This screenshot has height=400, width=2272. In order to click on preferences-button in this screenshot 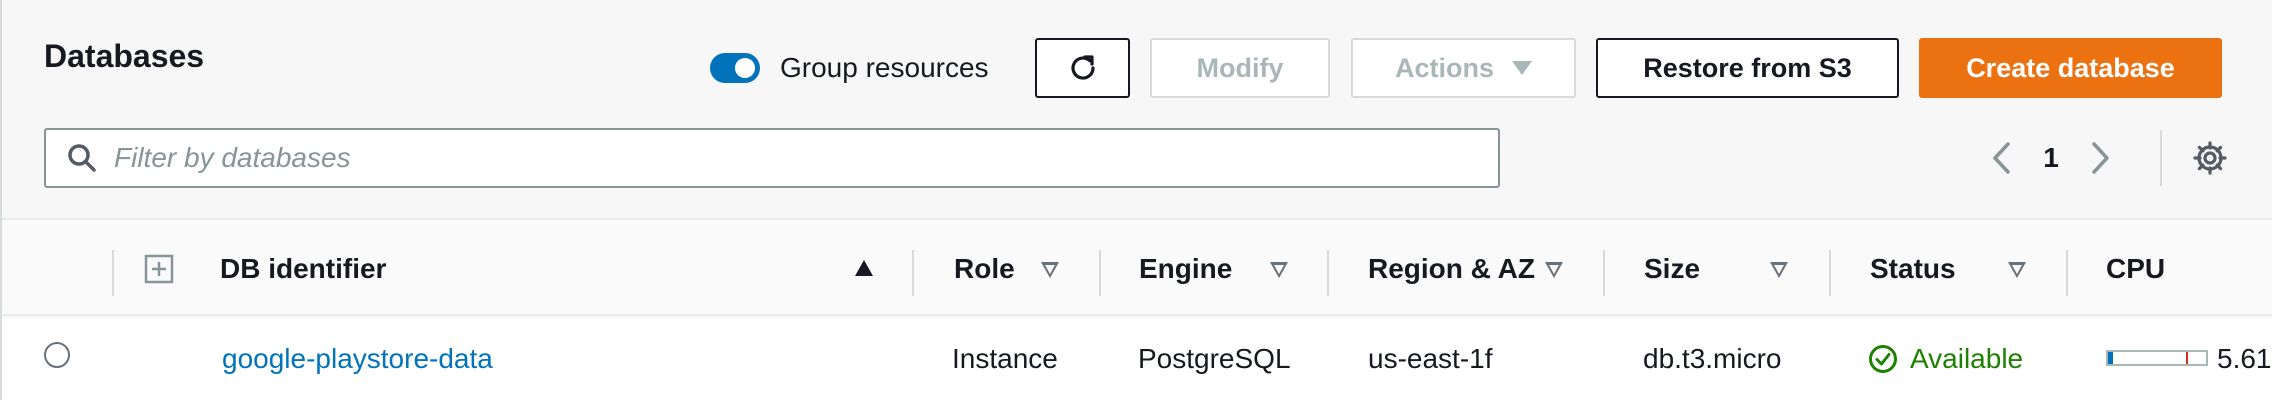, I will do `click(2210, 160)`.